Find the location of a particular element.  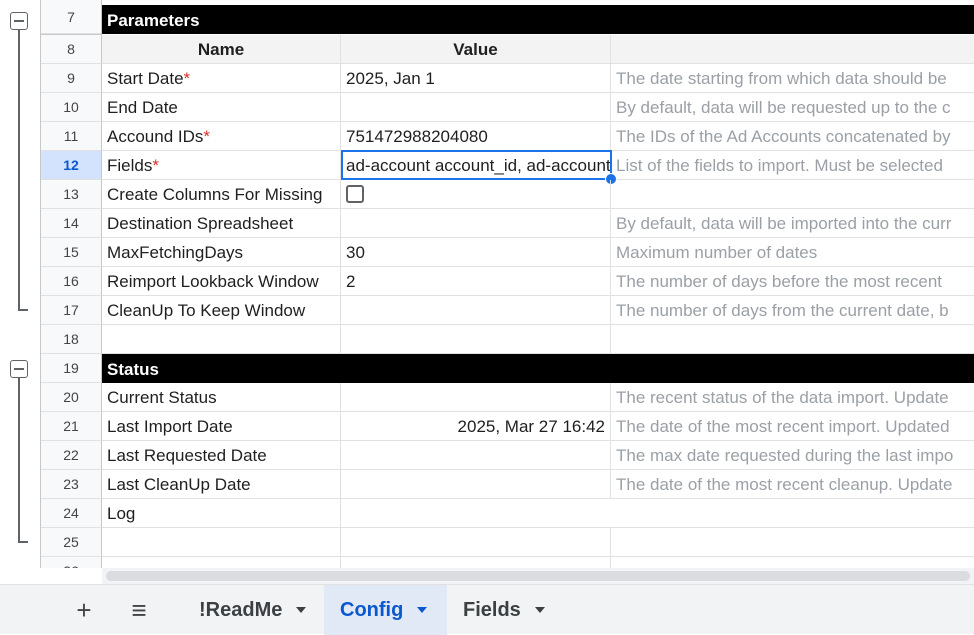

row-header-25: 25 is located at coordinates (71, 542).